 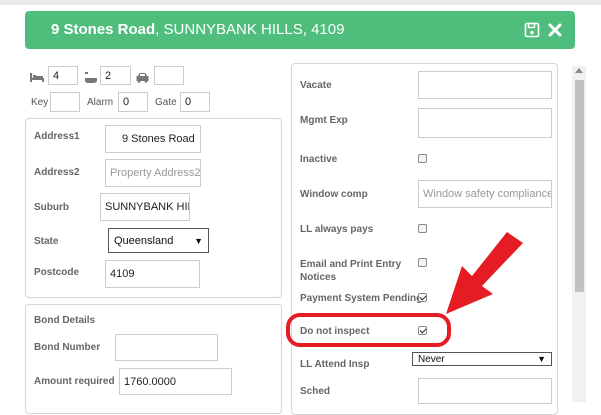 What do you see at coordinates (65, 320) in the screenshot?
I see `bond-details-title: Bond Details` at bounding box center [65, 320].